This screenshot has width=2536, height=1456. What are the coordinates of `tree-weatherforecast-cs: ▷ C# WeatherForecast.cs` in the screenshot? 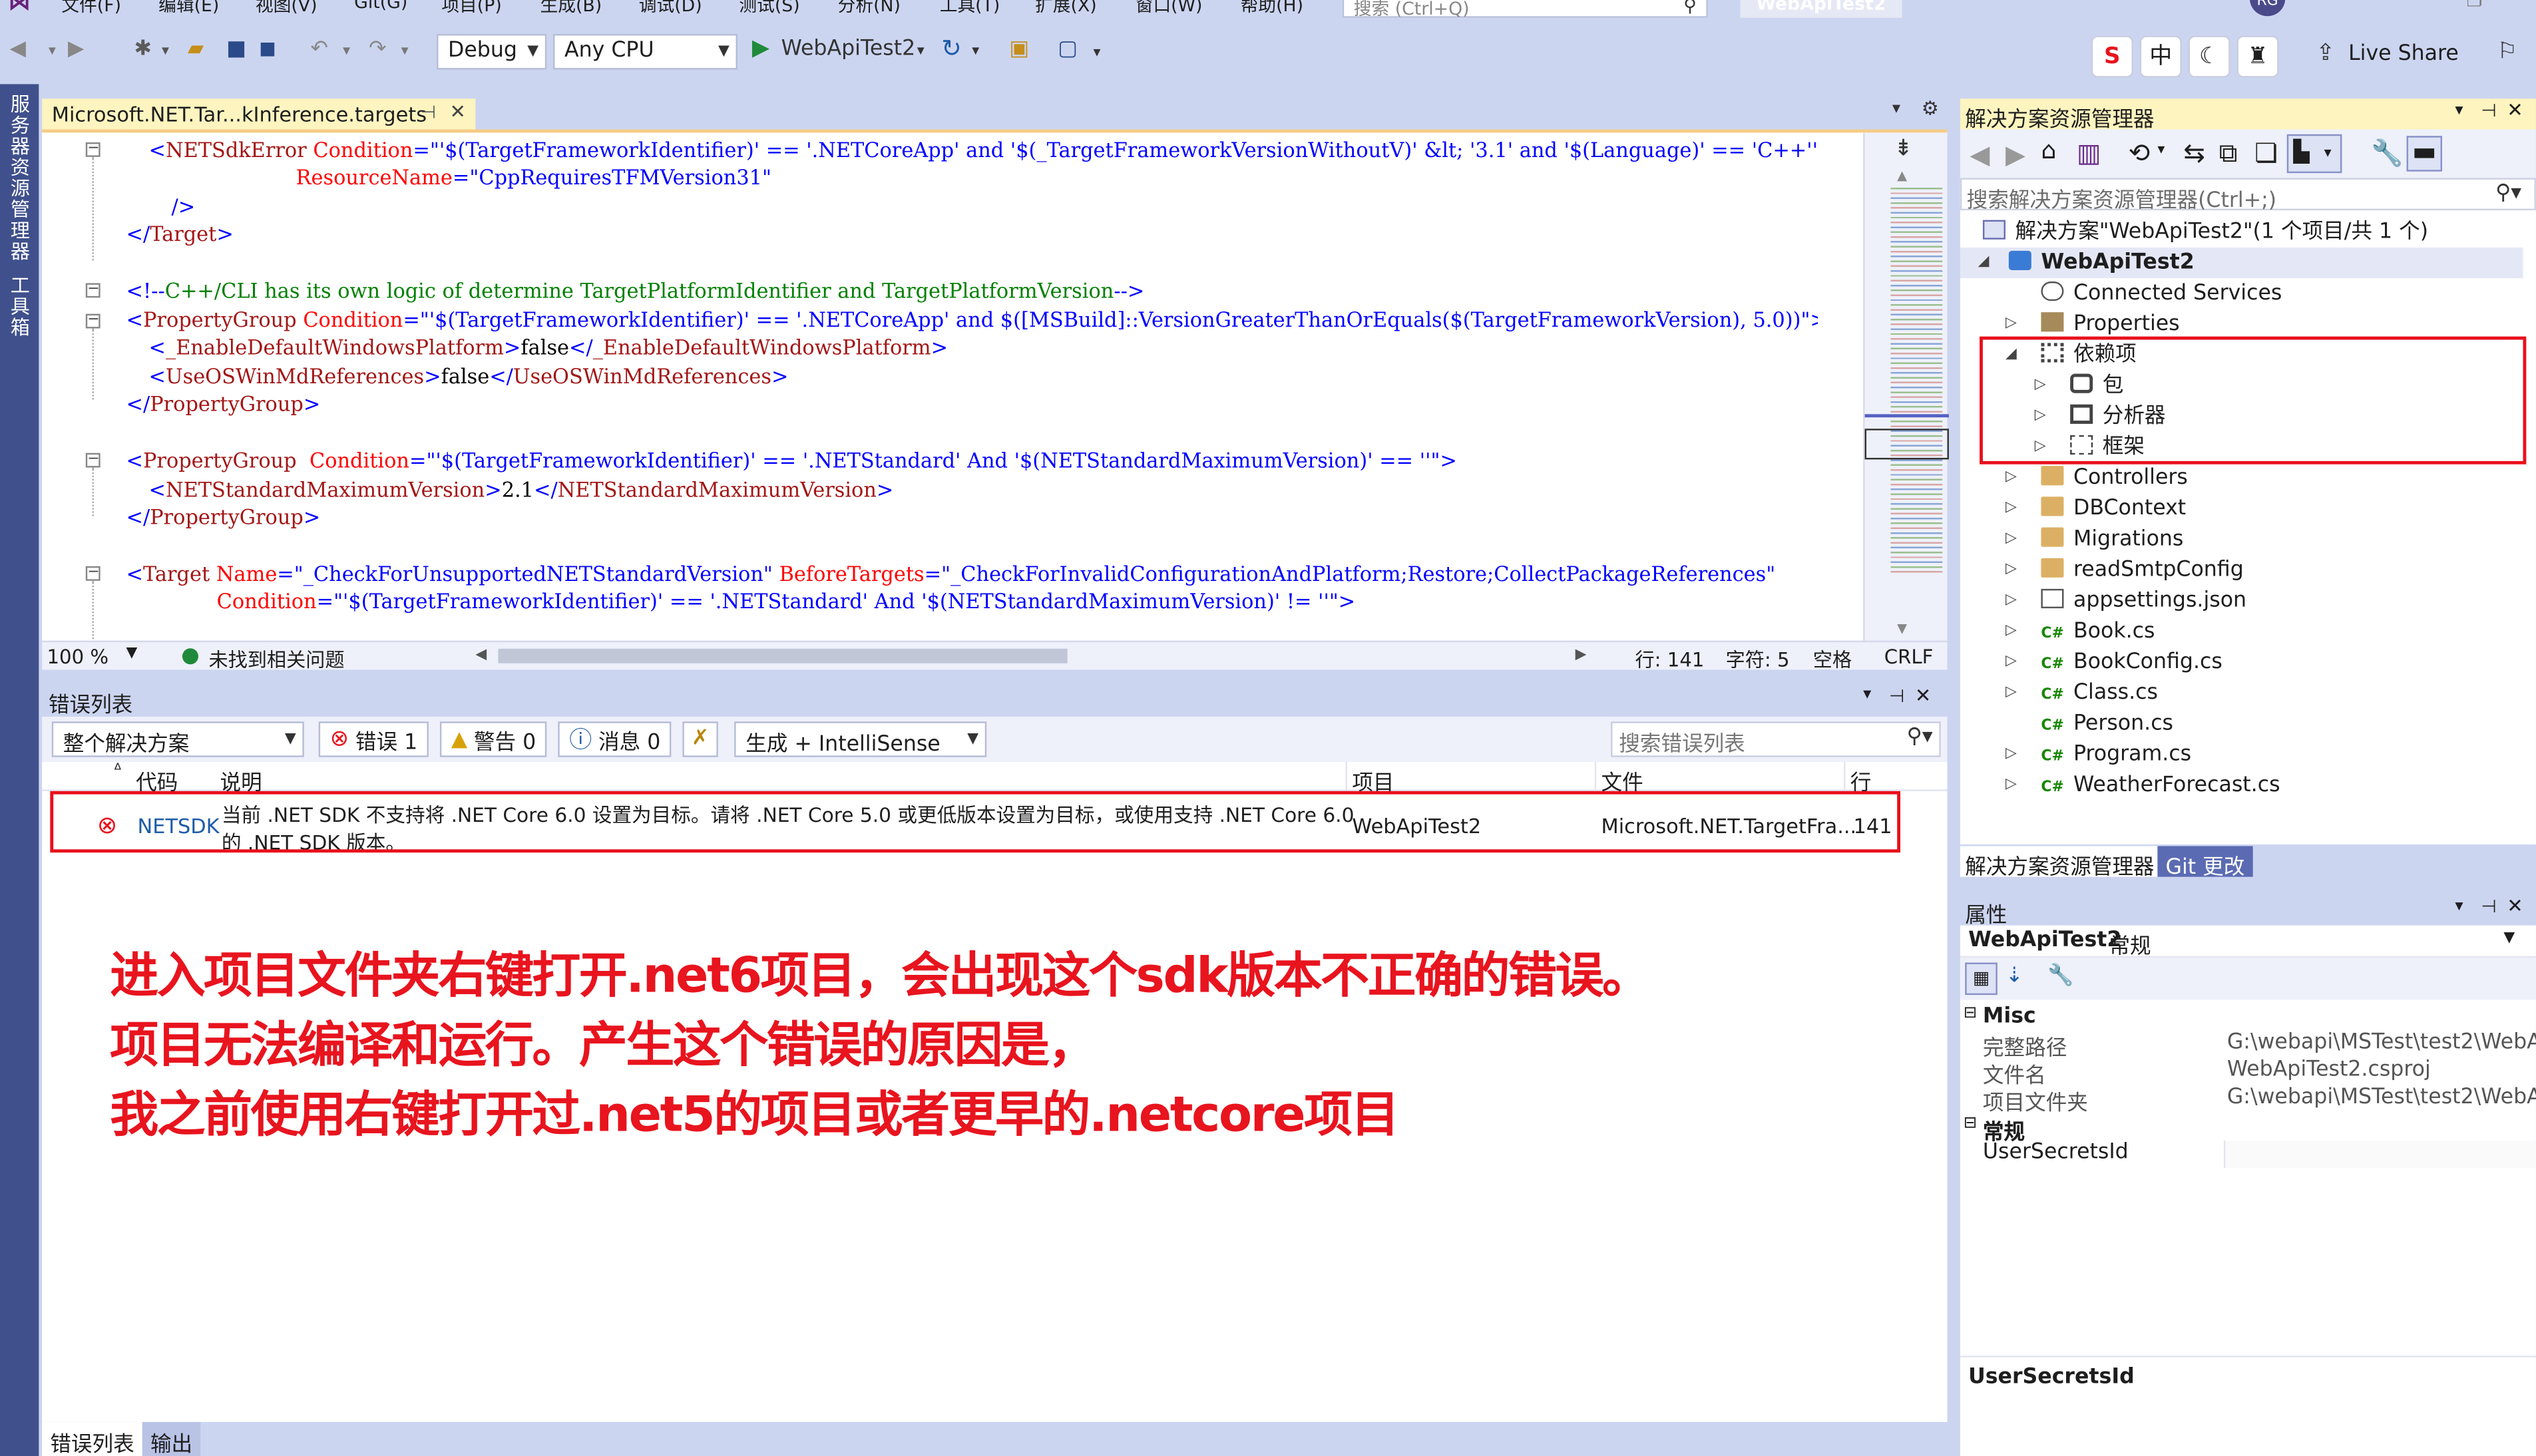 It's located at (2143, 785).